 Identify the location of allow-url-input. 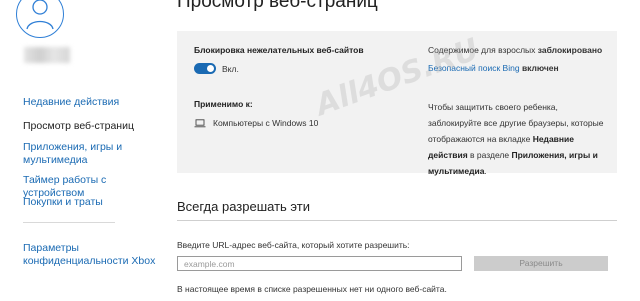
(319, 263).